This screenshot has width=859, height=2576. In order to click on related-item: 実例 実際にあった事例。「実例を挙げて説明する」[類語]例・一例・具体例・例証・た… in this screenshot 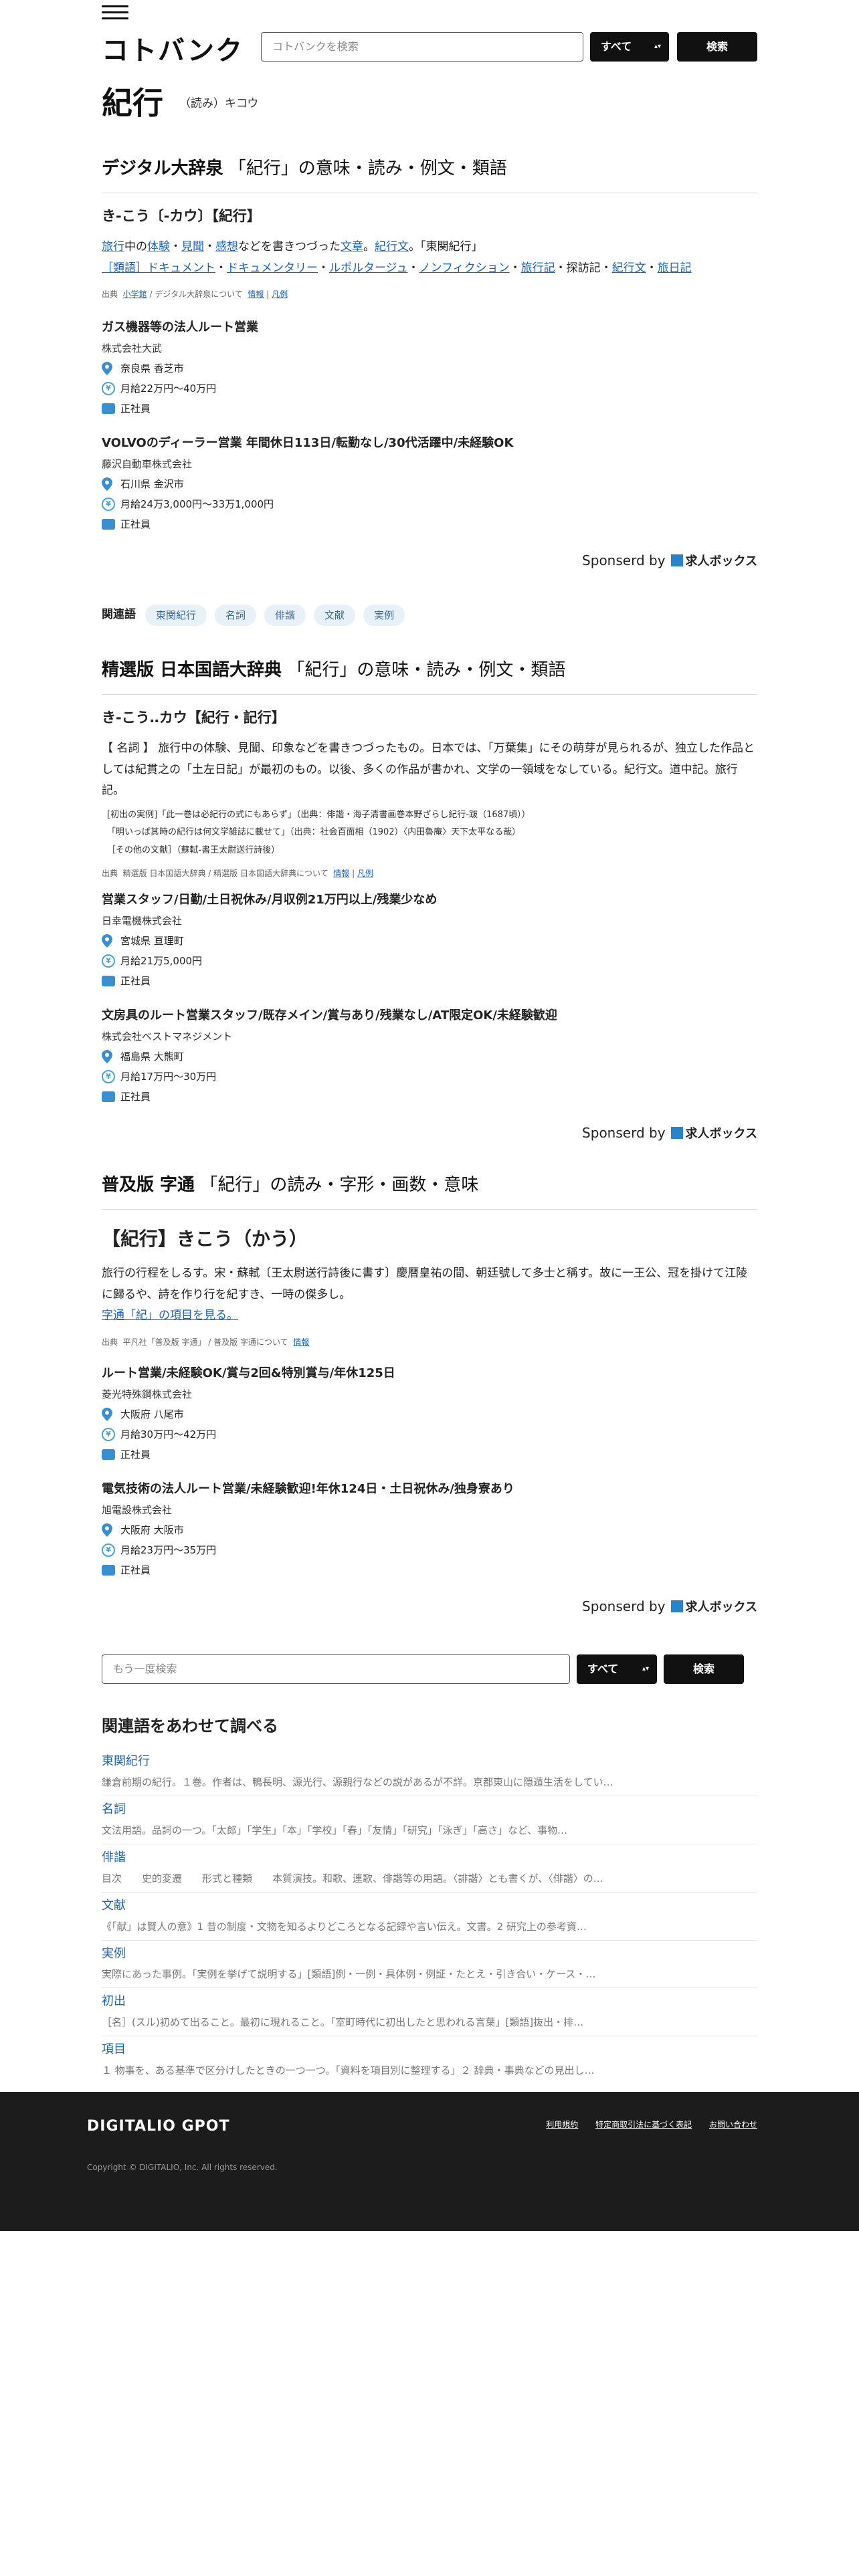, I will do `click(429, 1965)`.